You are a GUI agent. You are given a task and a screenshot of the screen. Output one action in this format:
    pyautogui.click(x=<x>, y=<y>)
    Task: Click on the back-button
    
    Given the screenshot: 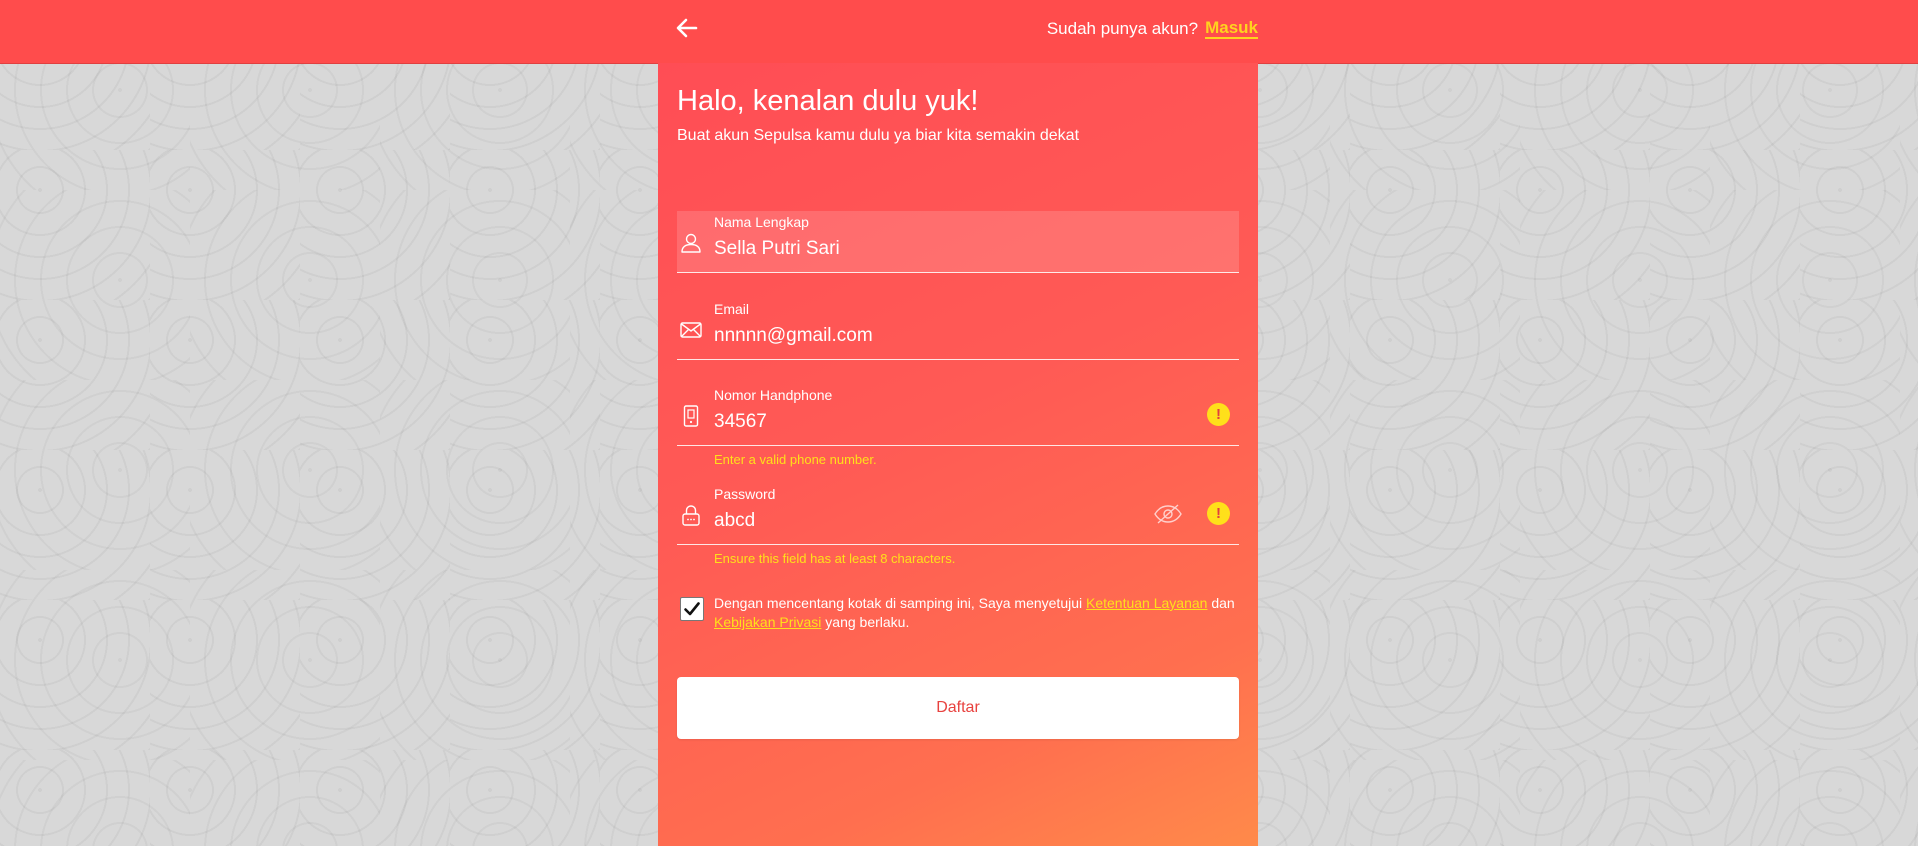 What is the action you would take?
    pyautogui.click(x=687, y=28)
    